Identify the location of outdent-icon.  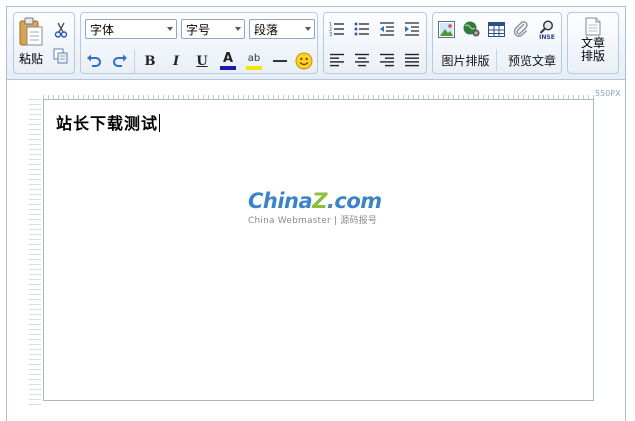
(387, 29).